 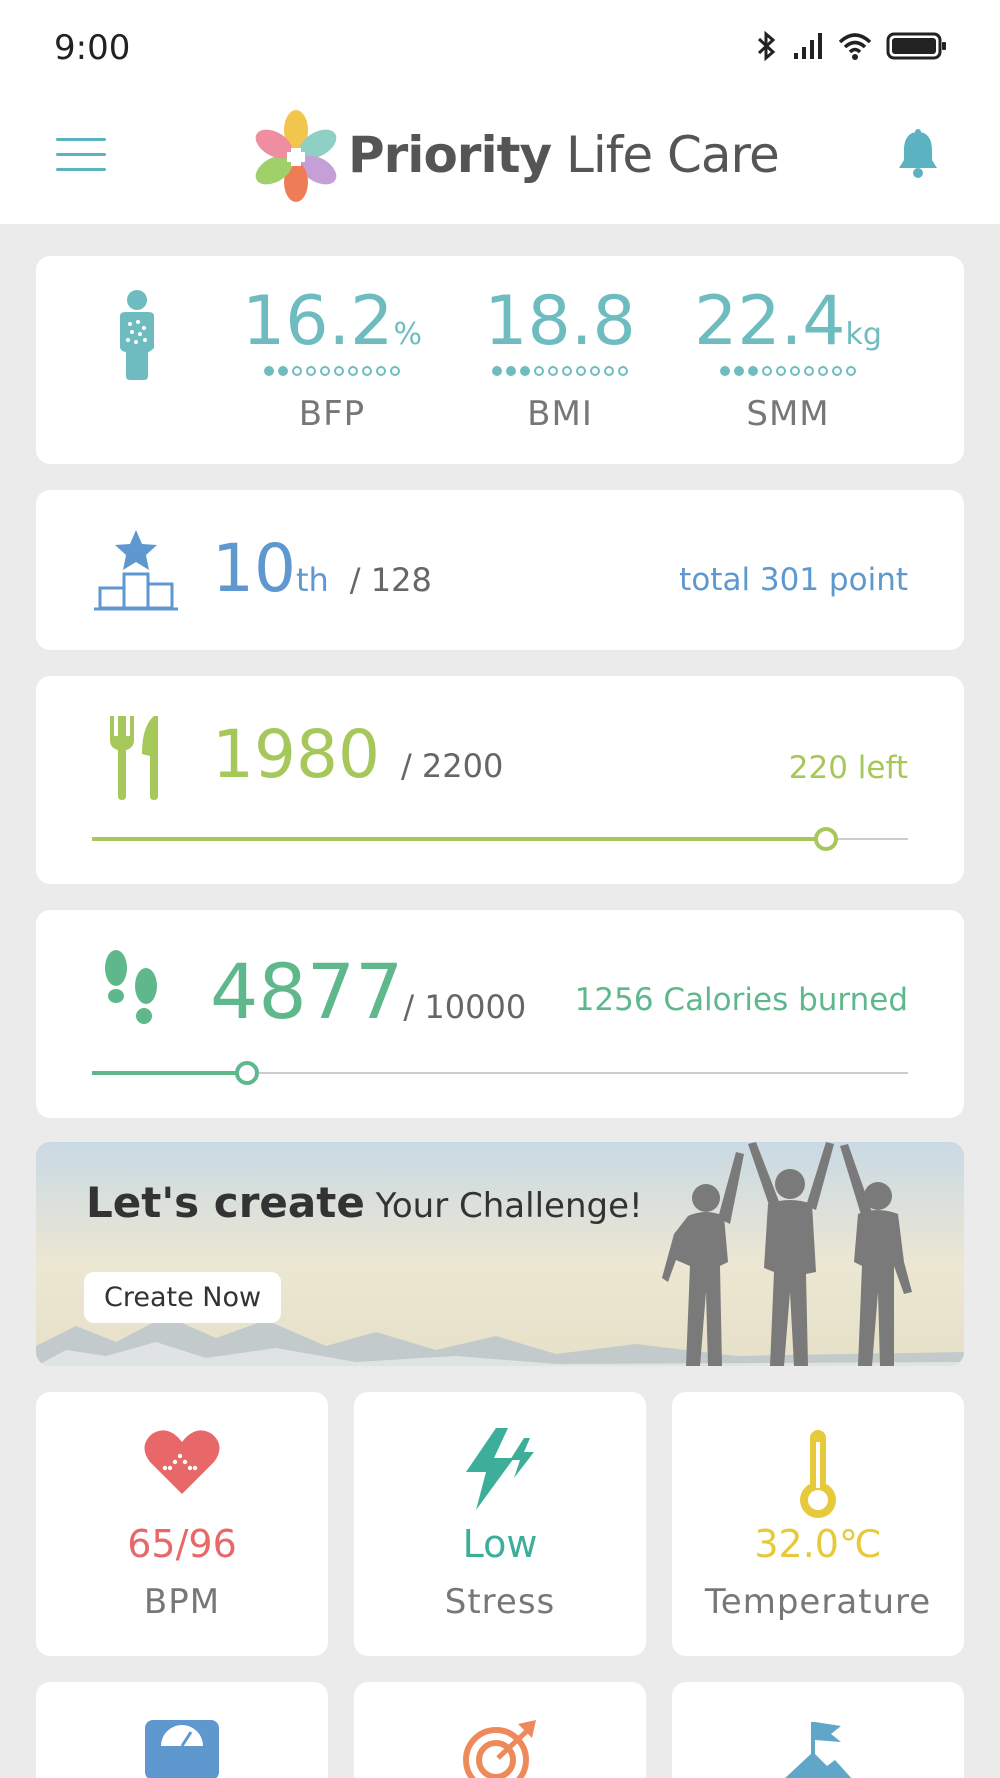 I want to click on wifi-icon, so click(x=855, y=46).